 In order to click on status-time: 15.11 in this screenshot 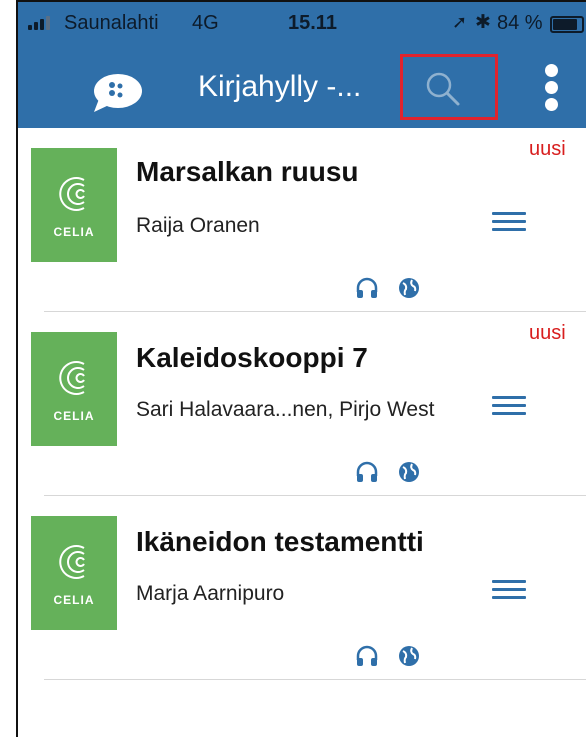, I will do `click(312, 23)`.